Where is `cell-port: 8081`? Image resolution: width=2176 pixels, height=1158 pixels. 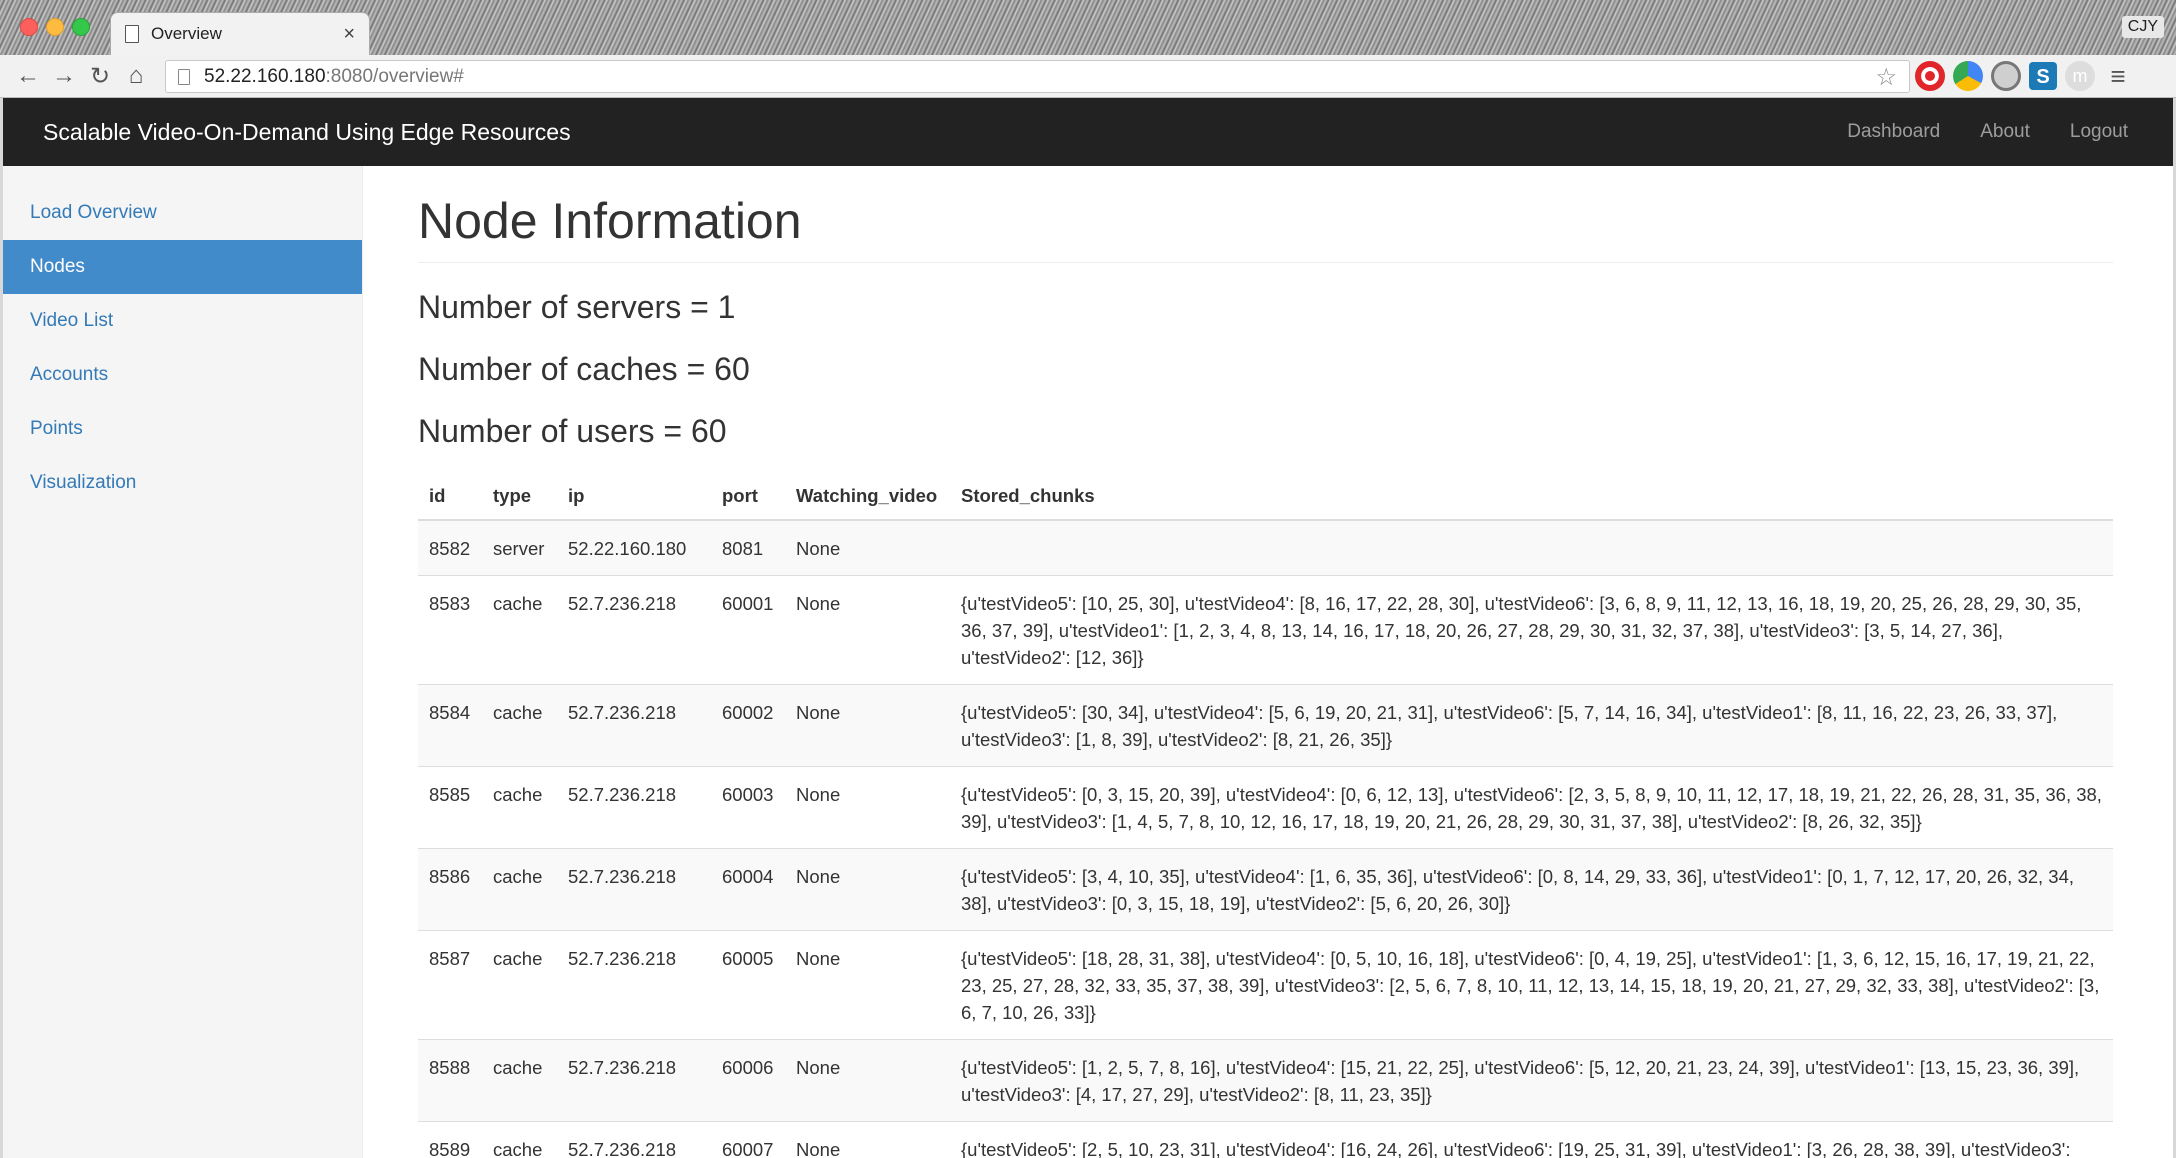
cell-port: 8081 is located at coordinates (748, 547).